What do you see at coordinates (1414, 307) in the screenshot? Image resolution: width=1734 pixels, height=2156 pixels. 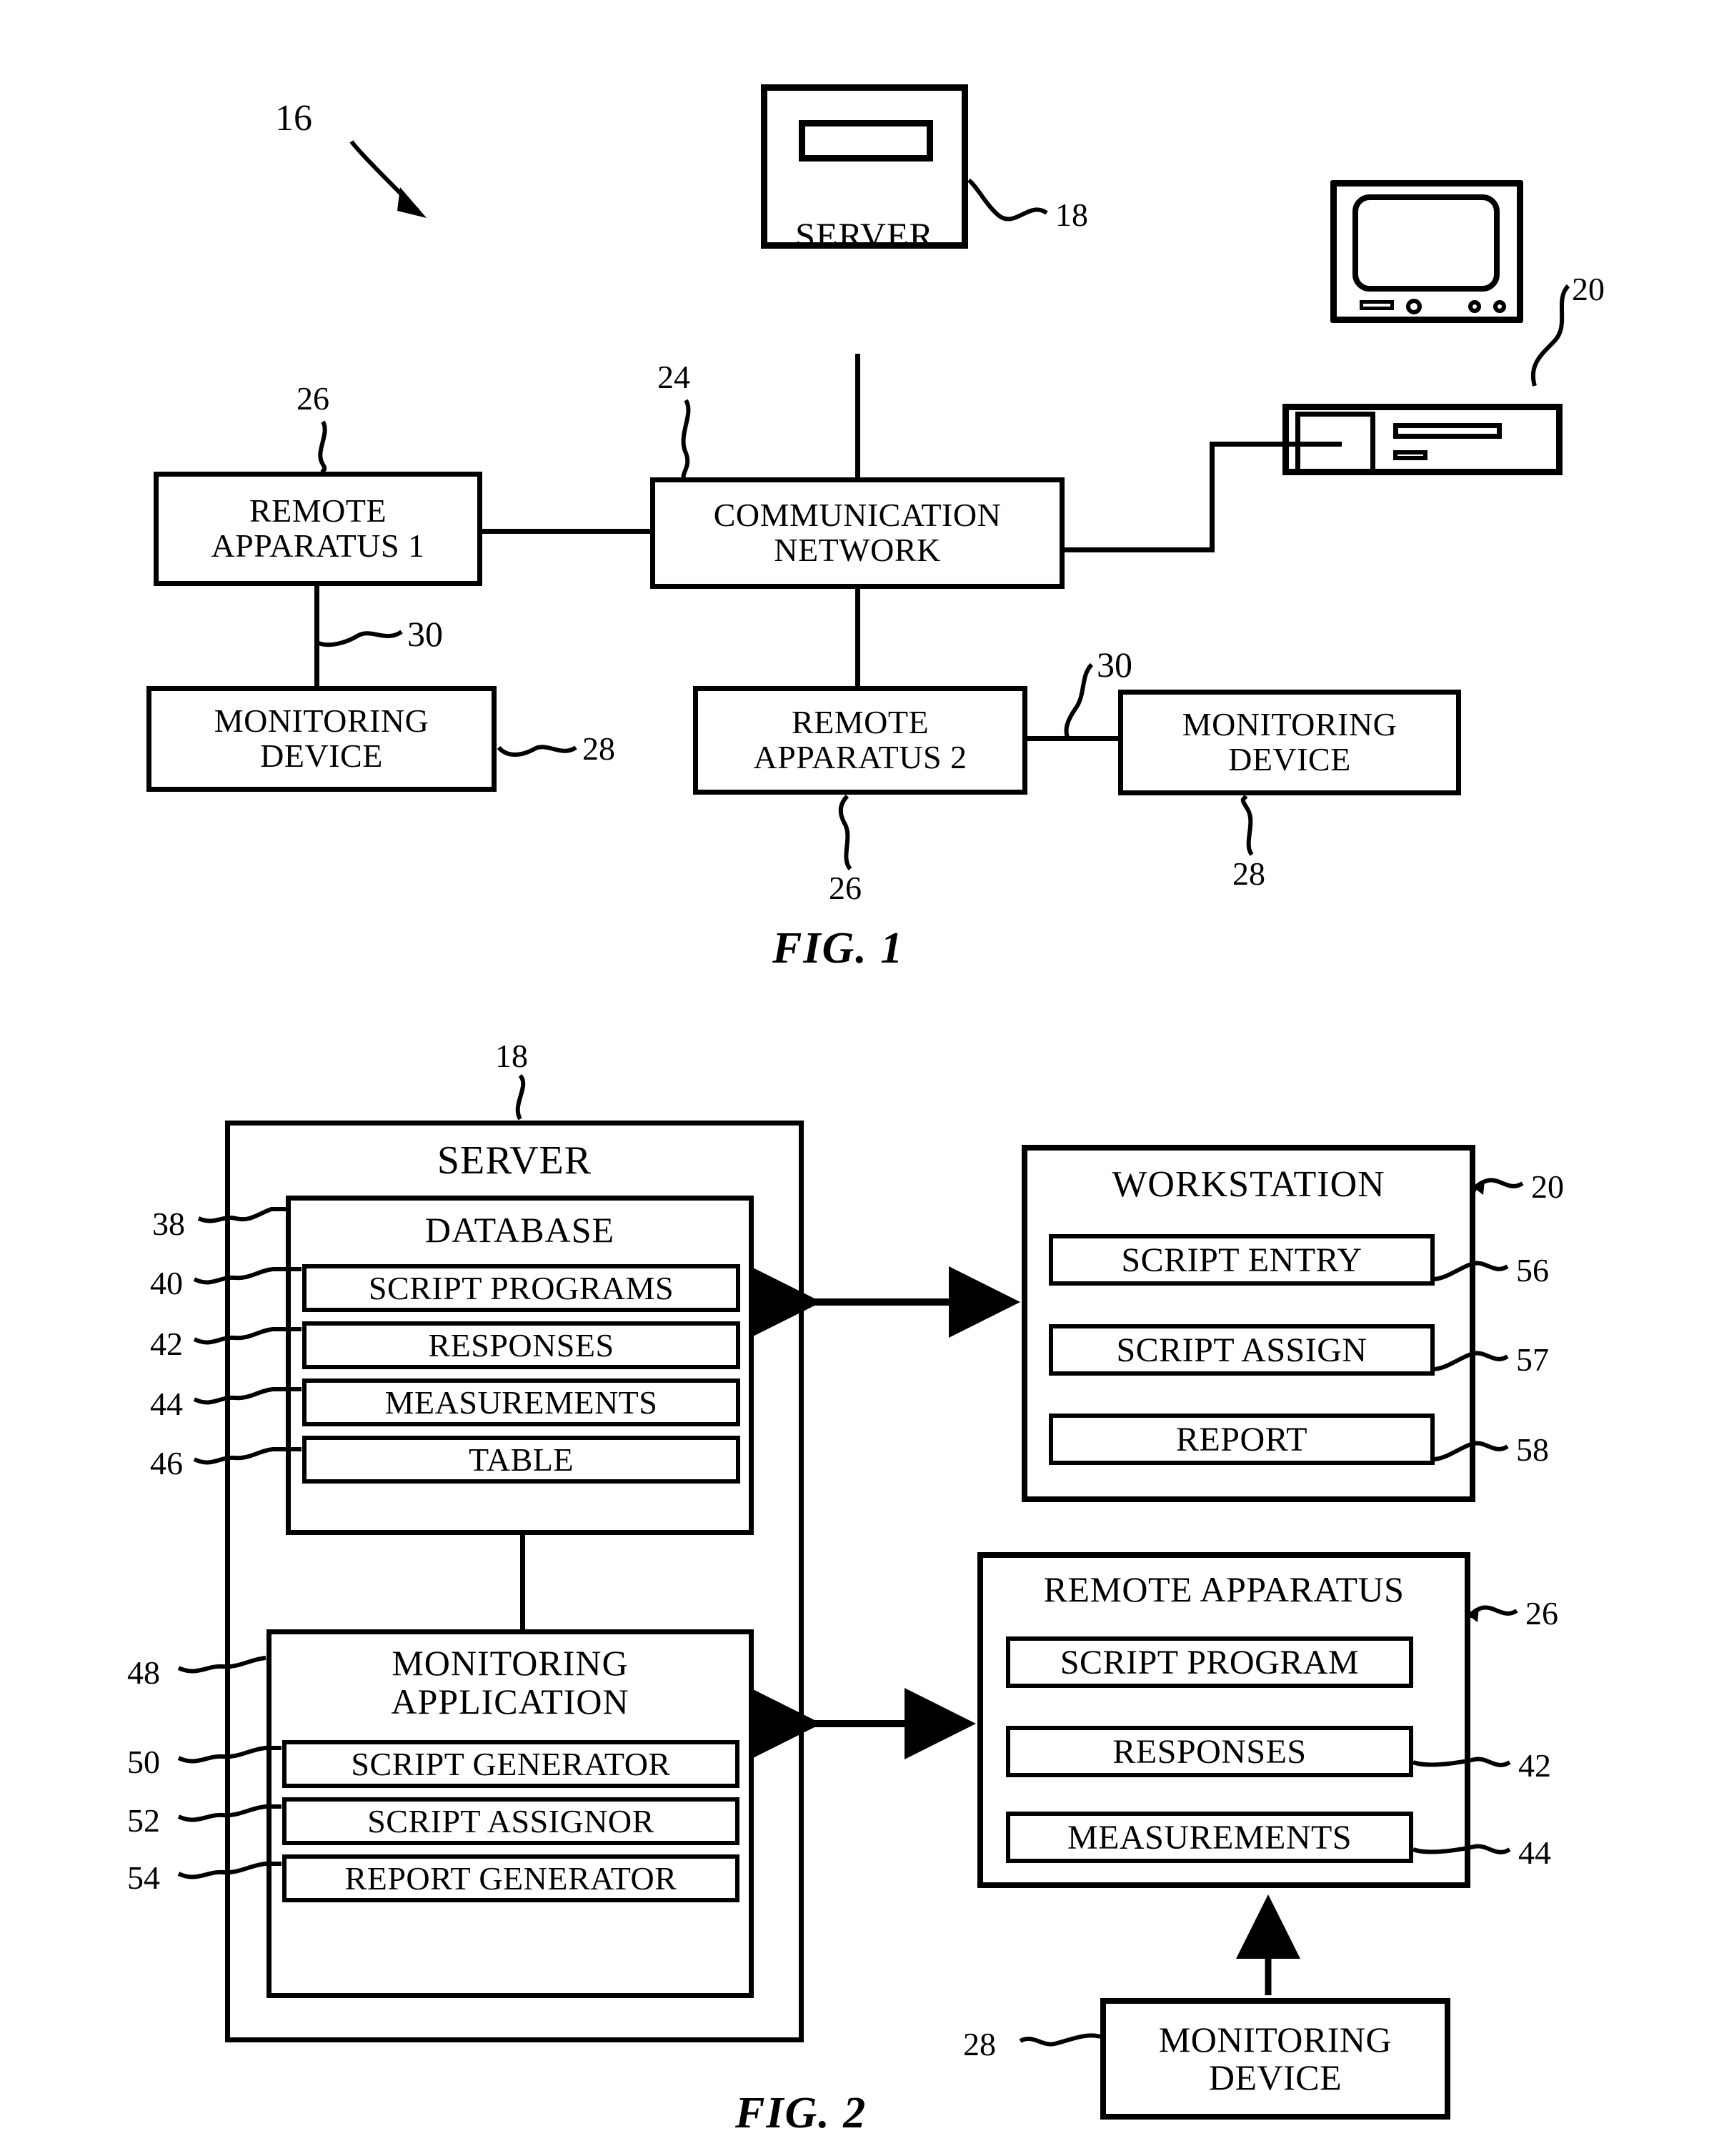 I see `workstation-knob-icon` at bounding box center [1414, 307].